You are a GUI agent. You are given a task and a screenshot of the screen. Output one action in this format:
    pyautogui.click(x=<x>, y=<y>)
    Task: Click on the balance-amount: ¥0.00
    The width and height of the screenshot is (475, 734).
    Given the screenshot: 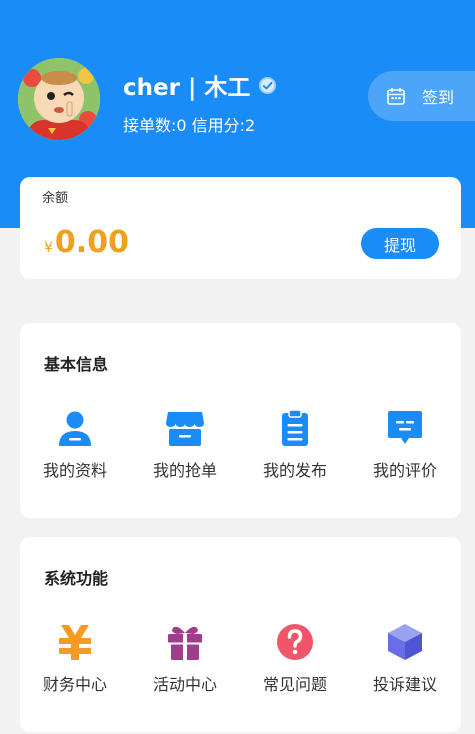 What is the action you would take?
    pyautogui.click(x=86, y=242)
    